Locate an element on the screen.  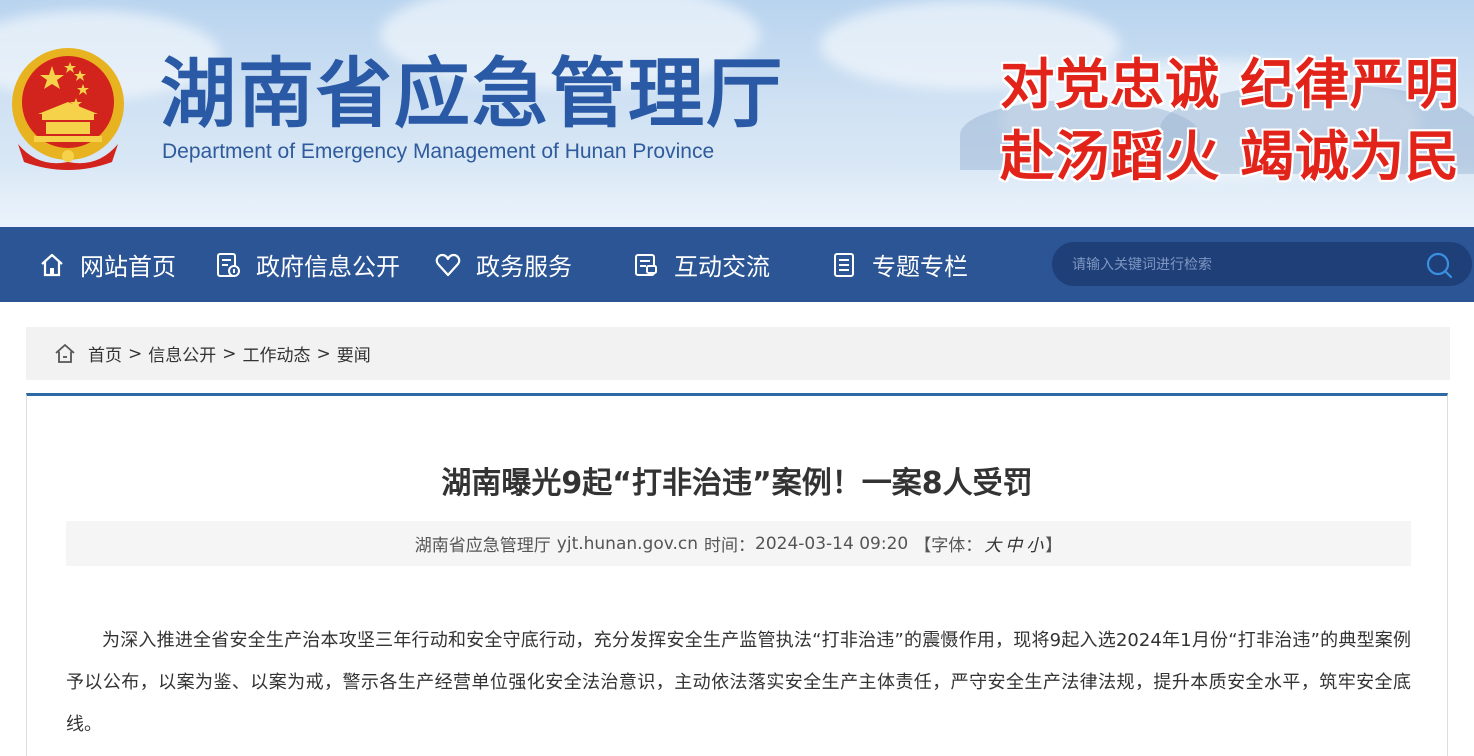
nav-item-gov-info: 政府信息公开 is located at coordinates (307, 264).